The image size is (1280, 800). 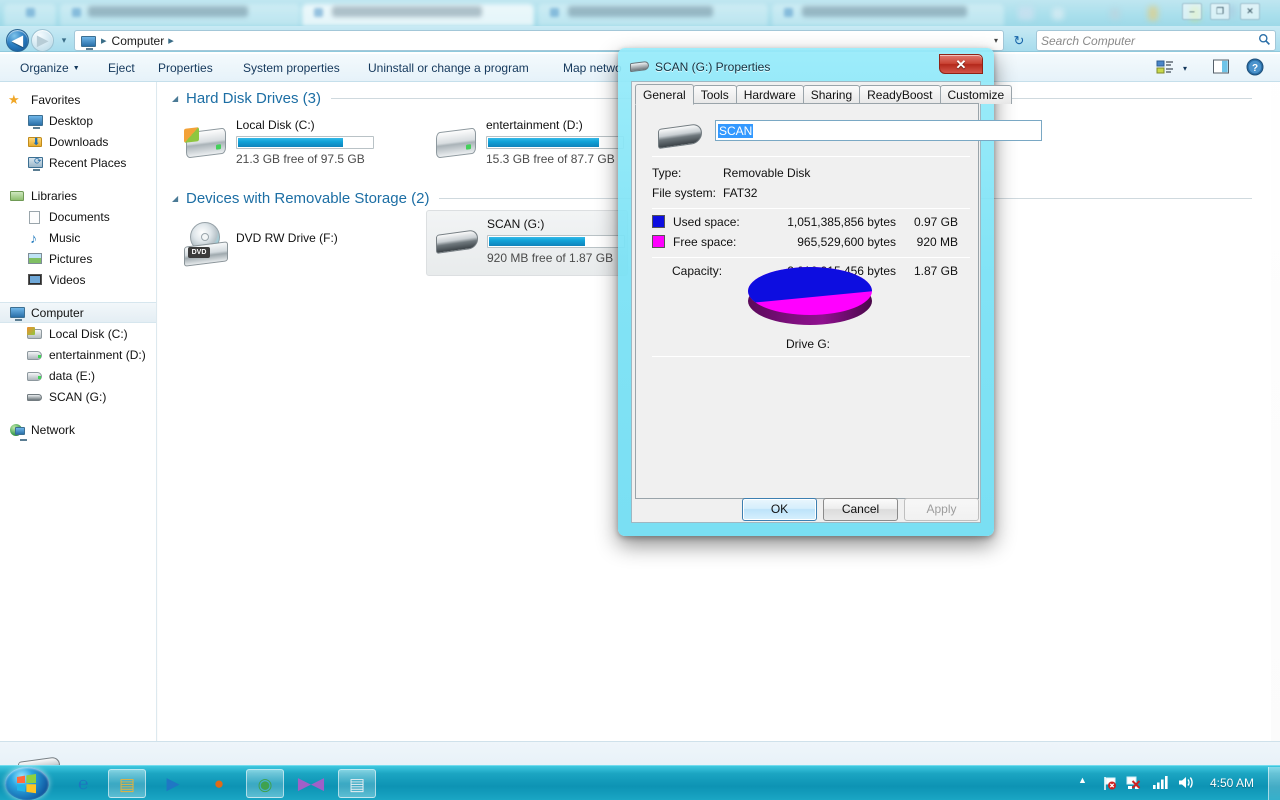 What do you see at coordinates (1232, 783) in the screenshot?
I see `clock: 4:50 AM` at bounding box center [1232, 783].